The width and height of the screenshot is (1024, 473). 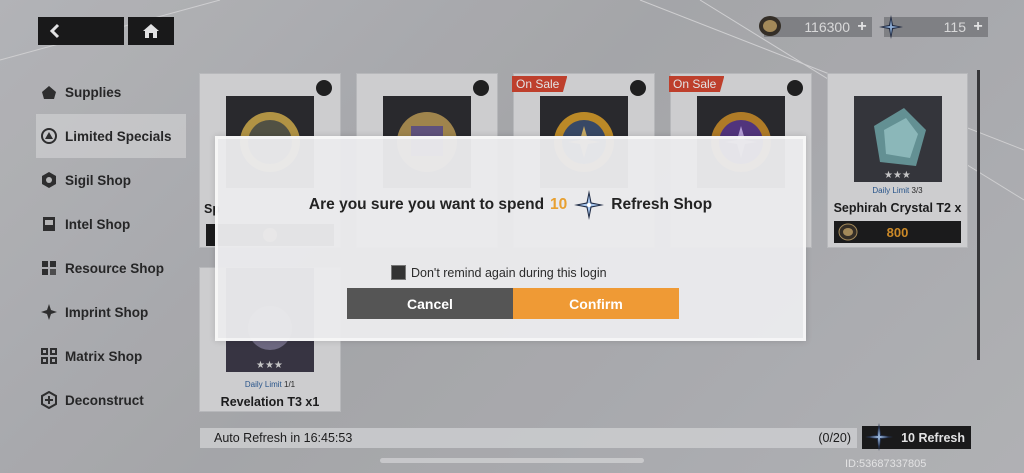 I want to click on spend-amount: 10, so click(x=559, y=204).